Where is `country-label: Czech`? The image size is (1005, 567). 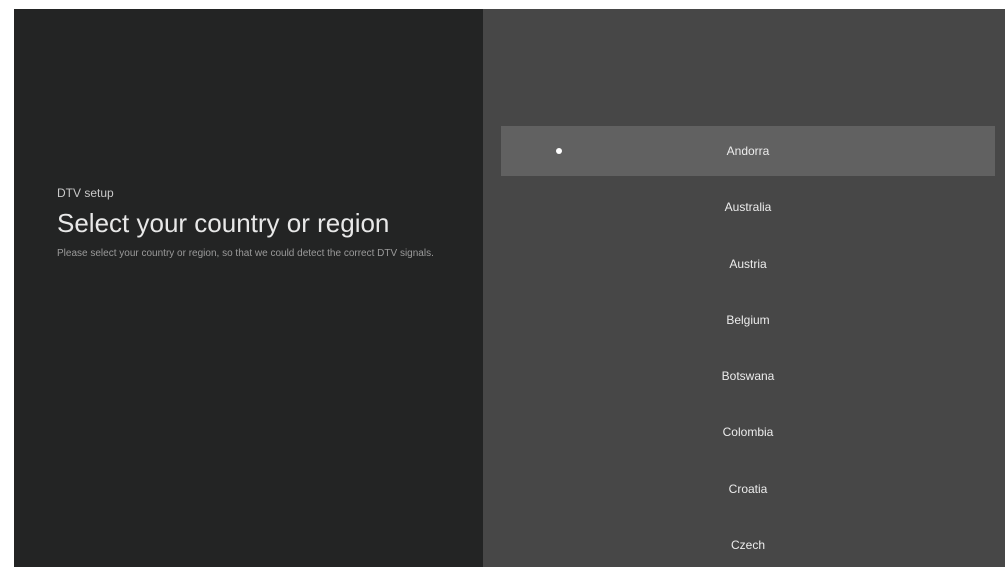 country-label: Czech is located at coordinates (747, 545).